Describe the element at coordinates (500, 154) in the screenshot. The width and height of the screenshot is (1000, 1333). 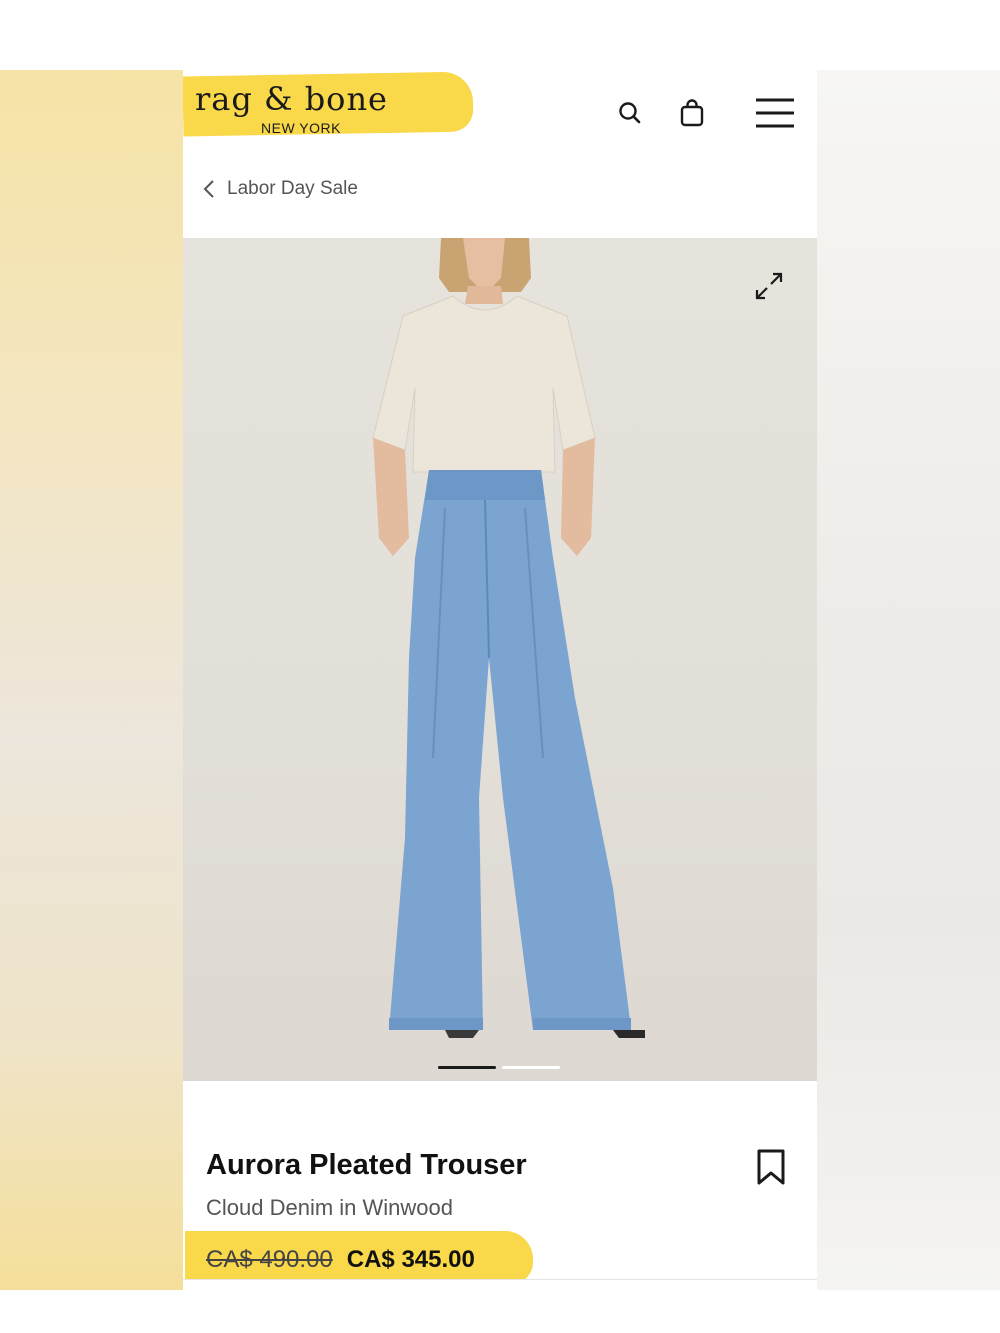
I see `header: rag & bone NEW YORK Labor Day Sale` at that location.